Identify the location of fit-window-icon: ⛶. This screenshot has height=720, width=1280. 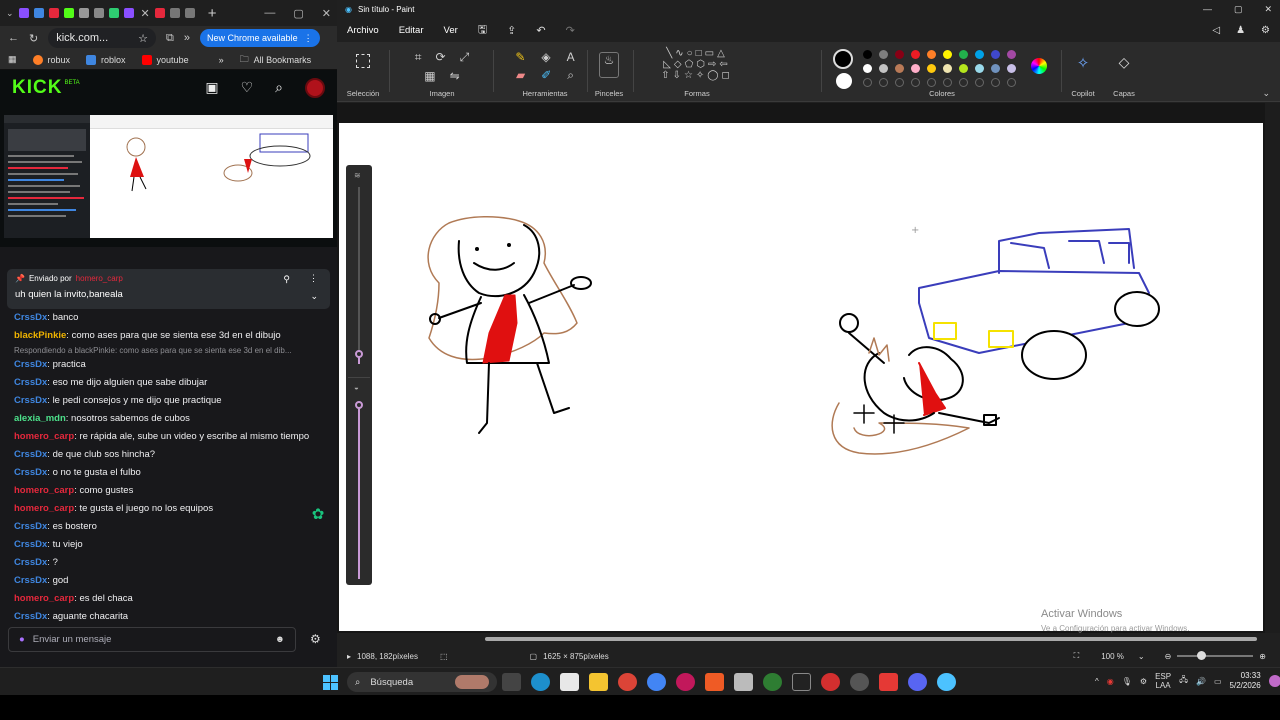
(1077, 656).